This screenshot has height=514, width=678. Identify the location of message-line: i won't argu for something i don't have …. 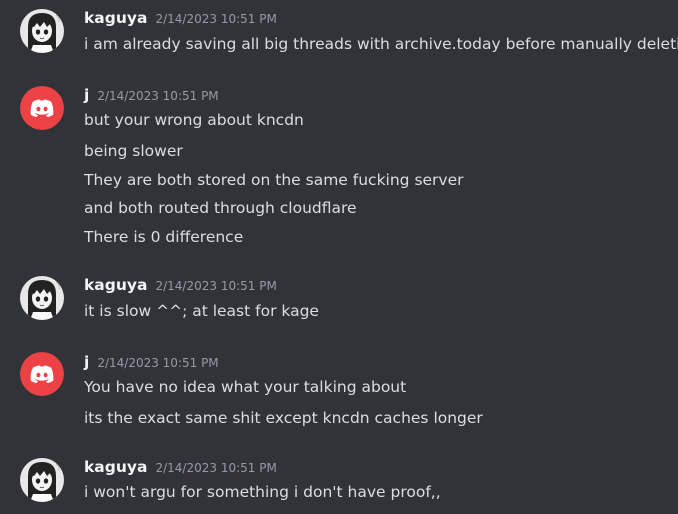
(262, 492).